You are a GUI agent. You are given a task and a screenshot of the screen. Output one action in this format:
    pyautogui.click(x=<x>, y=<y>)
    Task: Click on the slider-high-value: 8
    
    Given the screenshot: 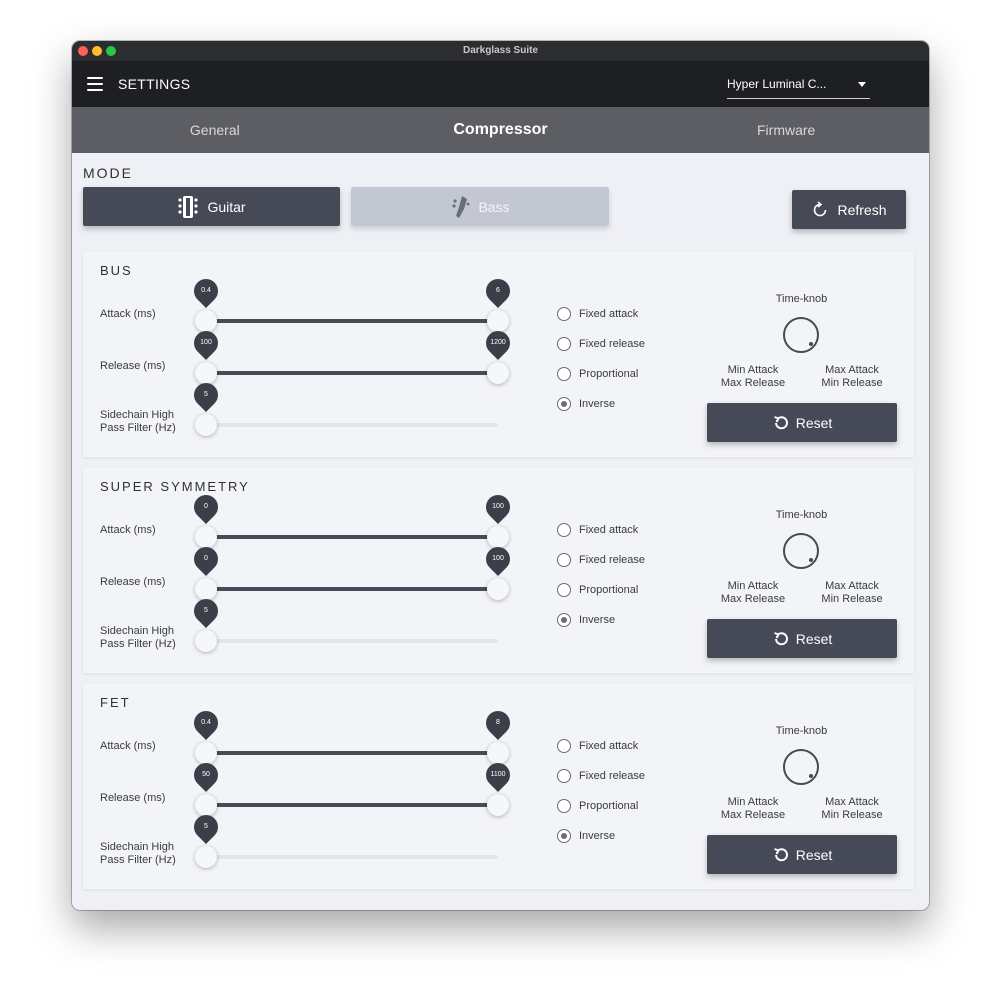 What is the action you would take?
    pyautogui.click(x=498, y=722)
    